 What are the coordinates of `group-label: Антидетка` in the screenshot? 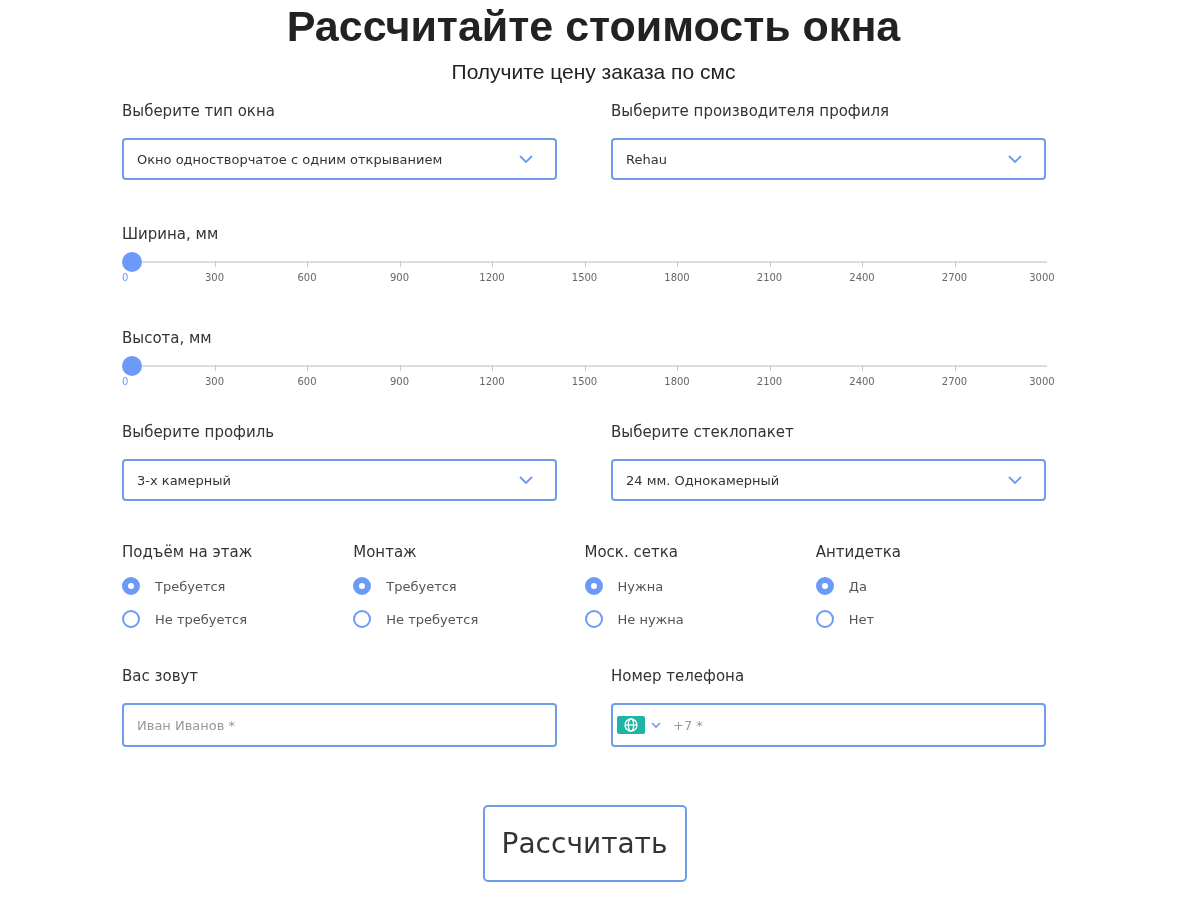 It's located at (858, 552).